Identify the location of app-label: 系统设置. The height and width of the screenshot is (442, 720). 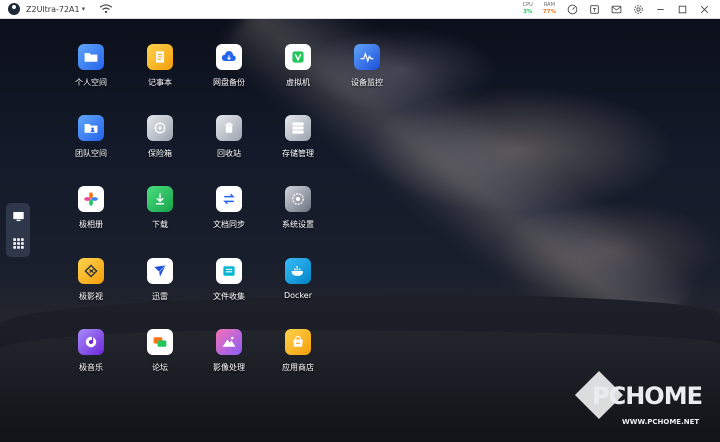
(298, 224).